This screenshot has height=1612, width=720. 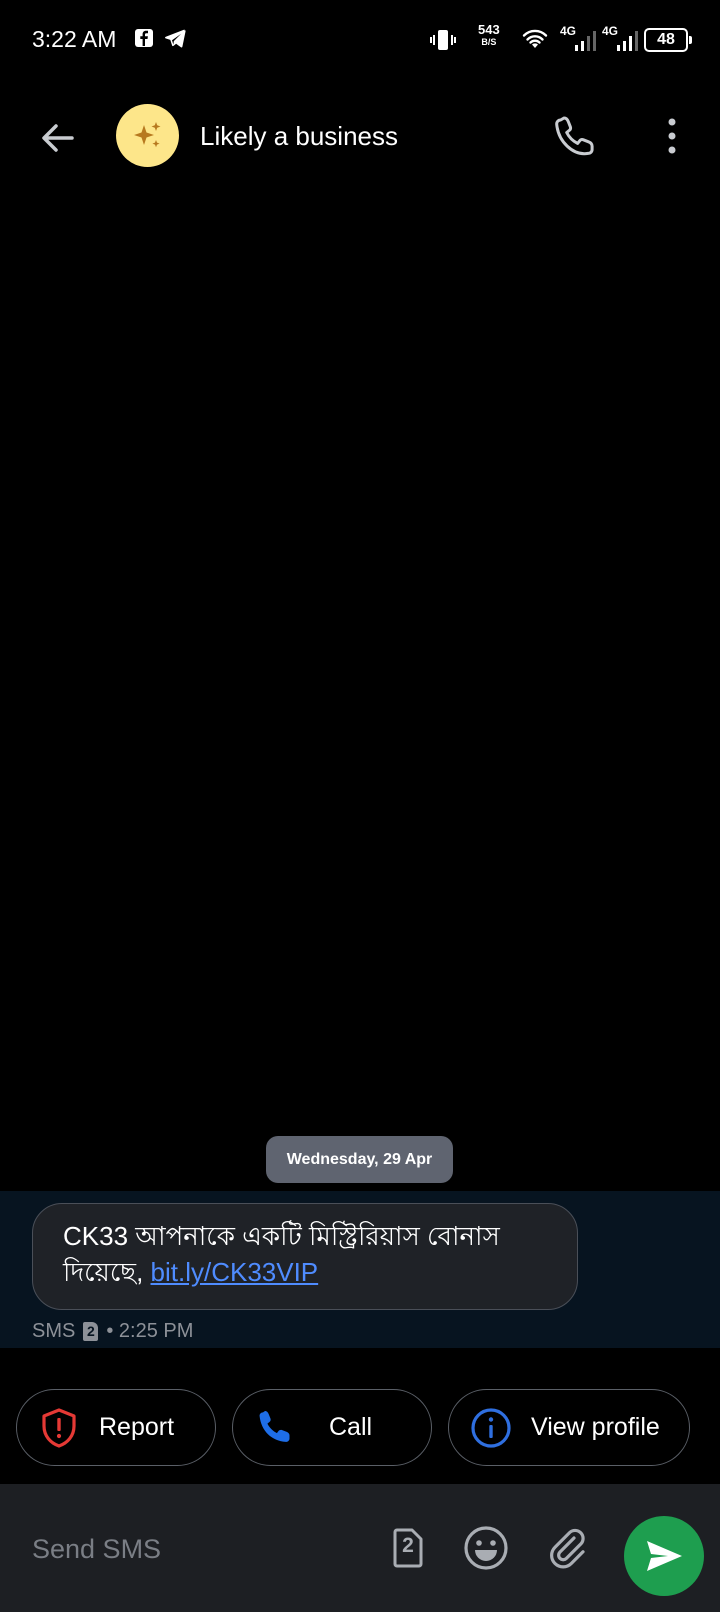 What do you see at coordinates (359, 1159) in the screenshot?
I see `date-divider: Wednesday, 29 Apr` at bounding box center [359, 1159].